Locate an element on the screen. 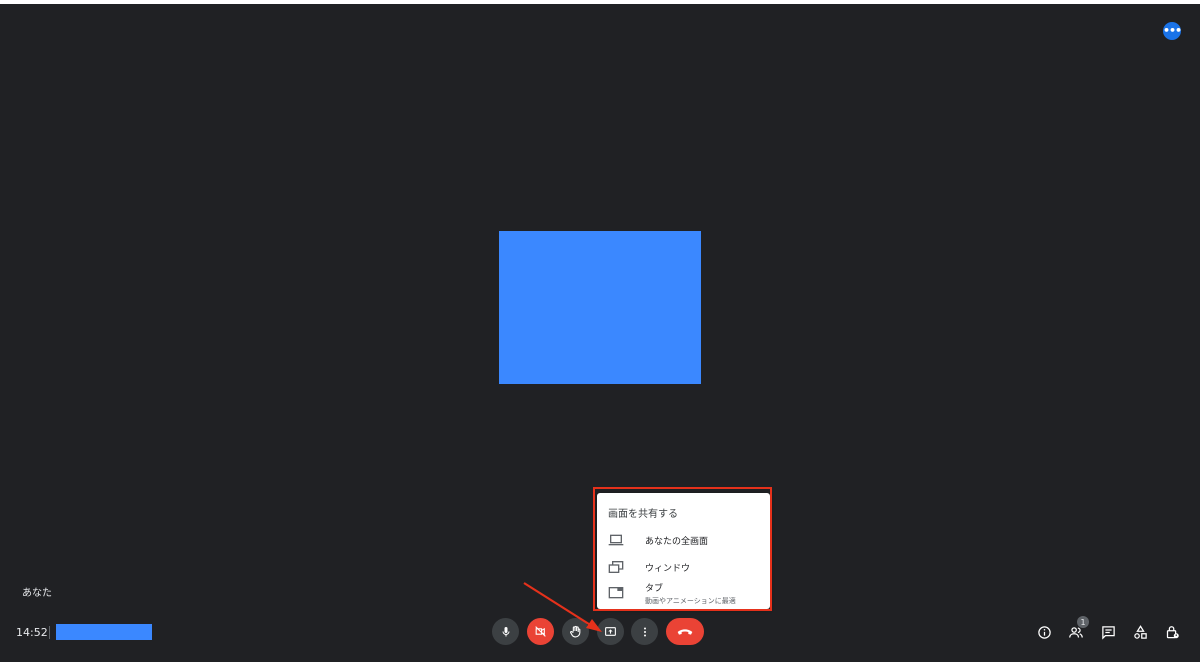 This screenshot has width=1200, height=662. people-count-badge: 1 is located at coordinates (1083, 622).